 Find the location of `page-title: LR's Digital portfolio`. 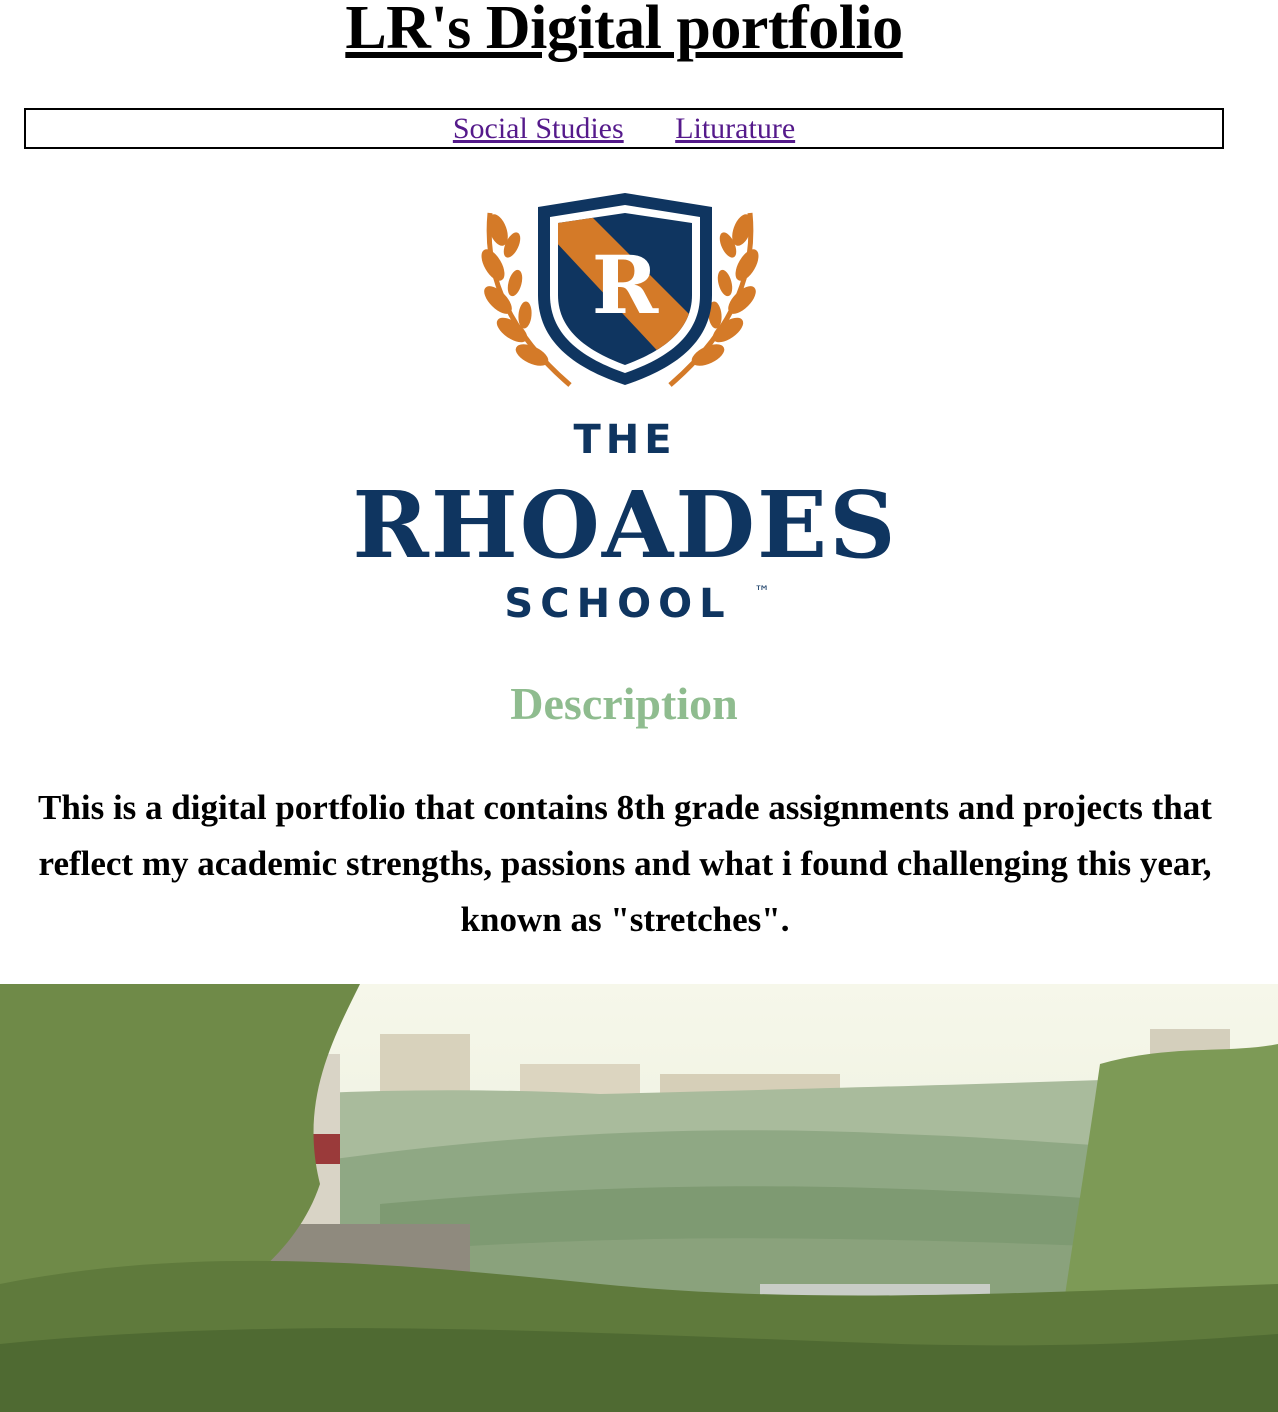

page-title: LR's Digital portfolio is located at coordinates (624, 31).